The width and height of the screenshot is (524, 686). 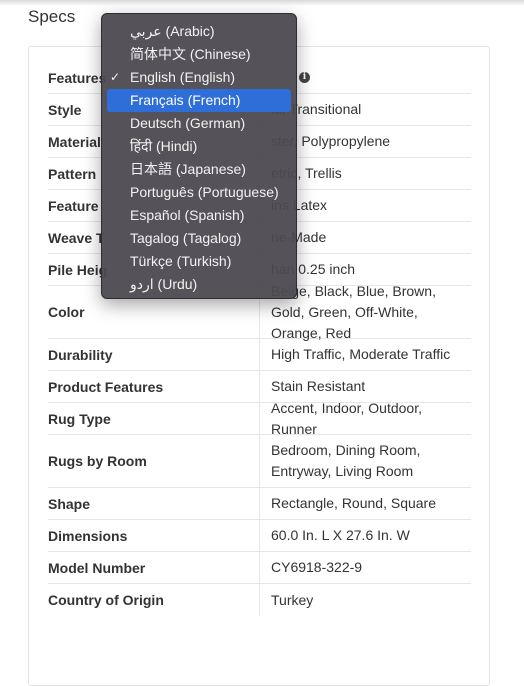 What do you see at coordinates (88, 535) in the screenshot?
I see `spec-label: Dimensions` at bounding box center [88, 535].